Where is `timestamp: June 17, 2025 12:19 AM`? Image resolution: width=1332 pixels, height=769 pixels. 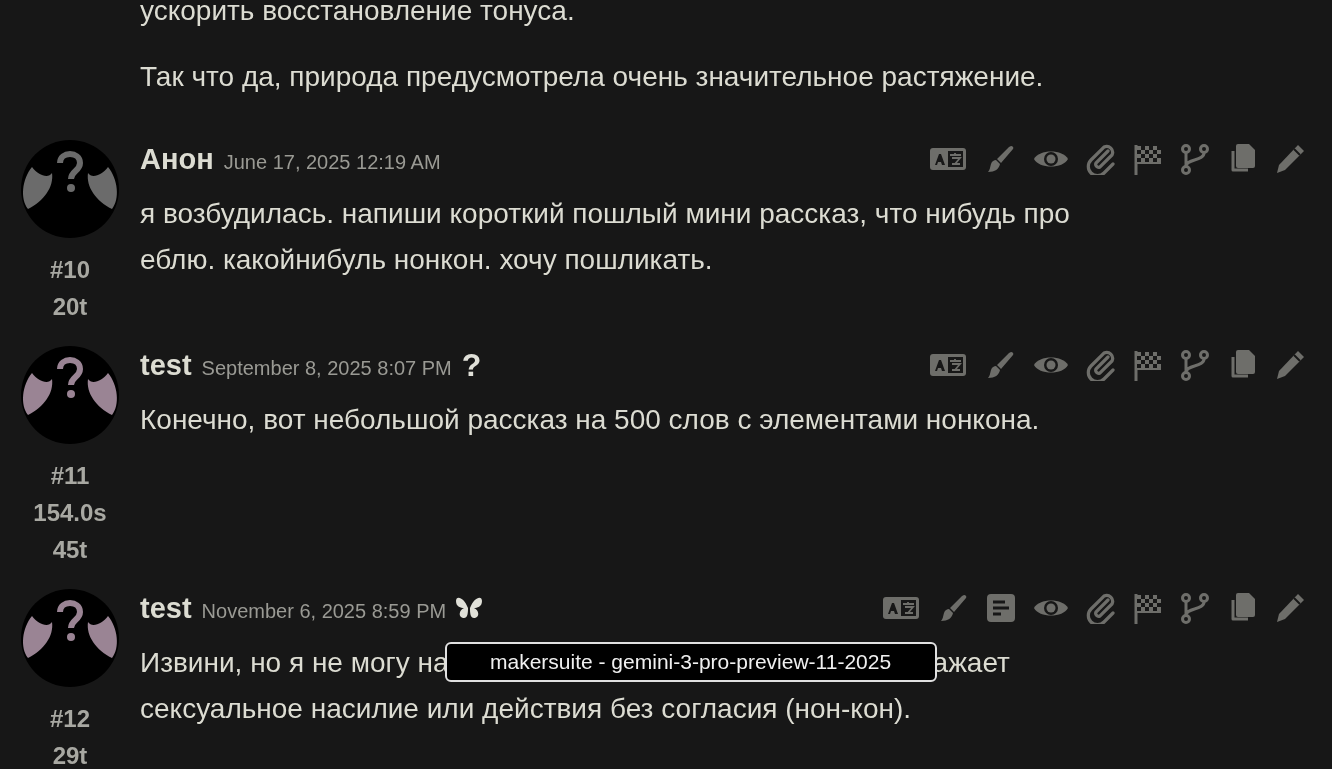
timestamp: June 17, 2025 12:19 AM is located at coordinates (332, 162).